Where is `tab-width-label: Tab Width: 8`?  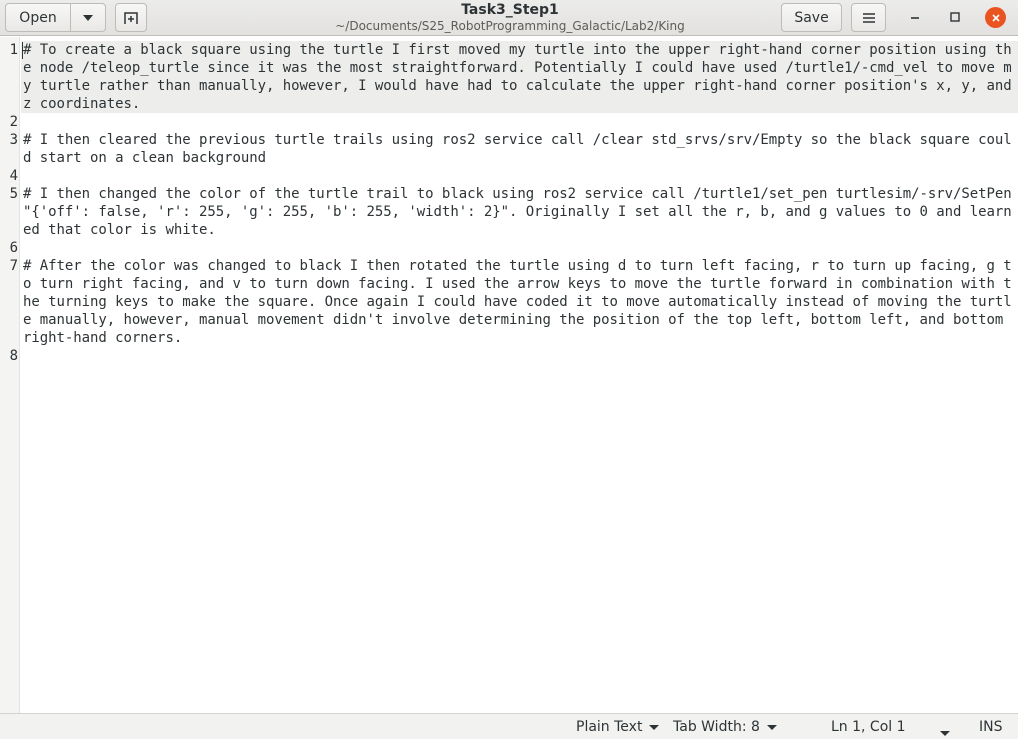 tab-width-label: Tab Width: 8 is located at coordinates (716, 727).